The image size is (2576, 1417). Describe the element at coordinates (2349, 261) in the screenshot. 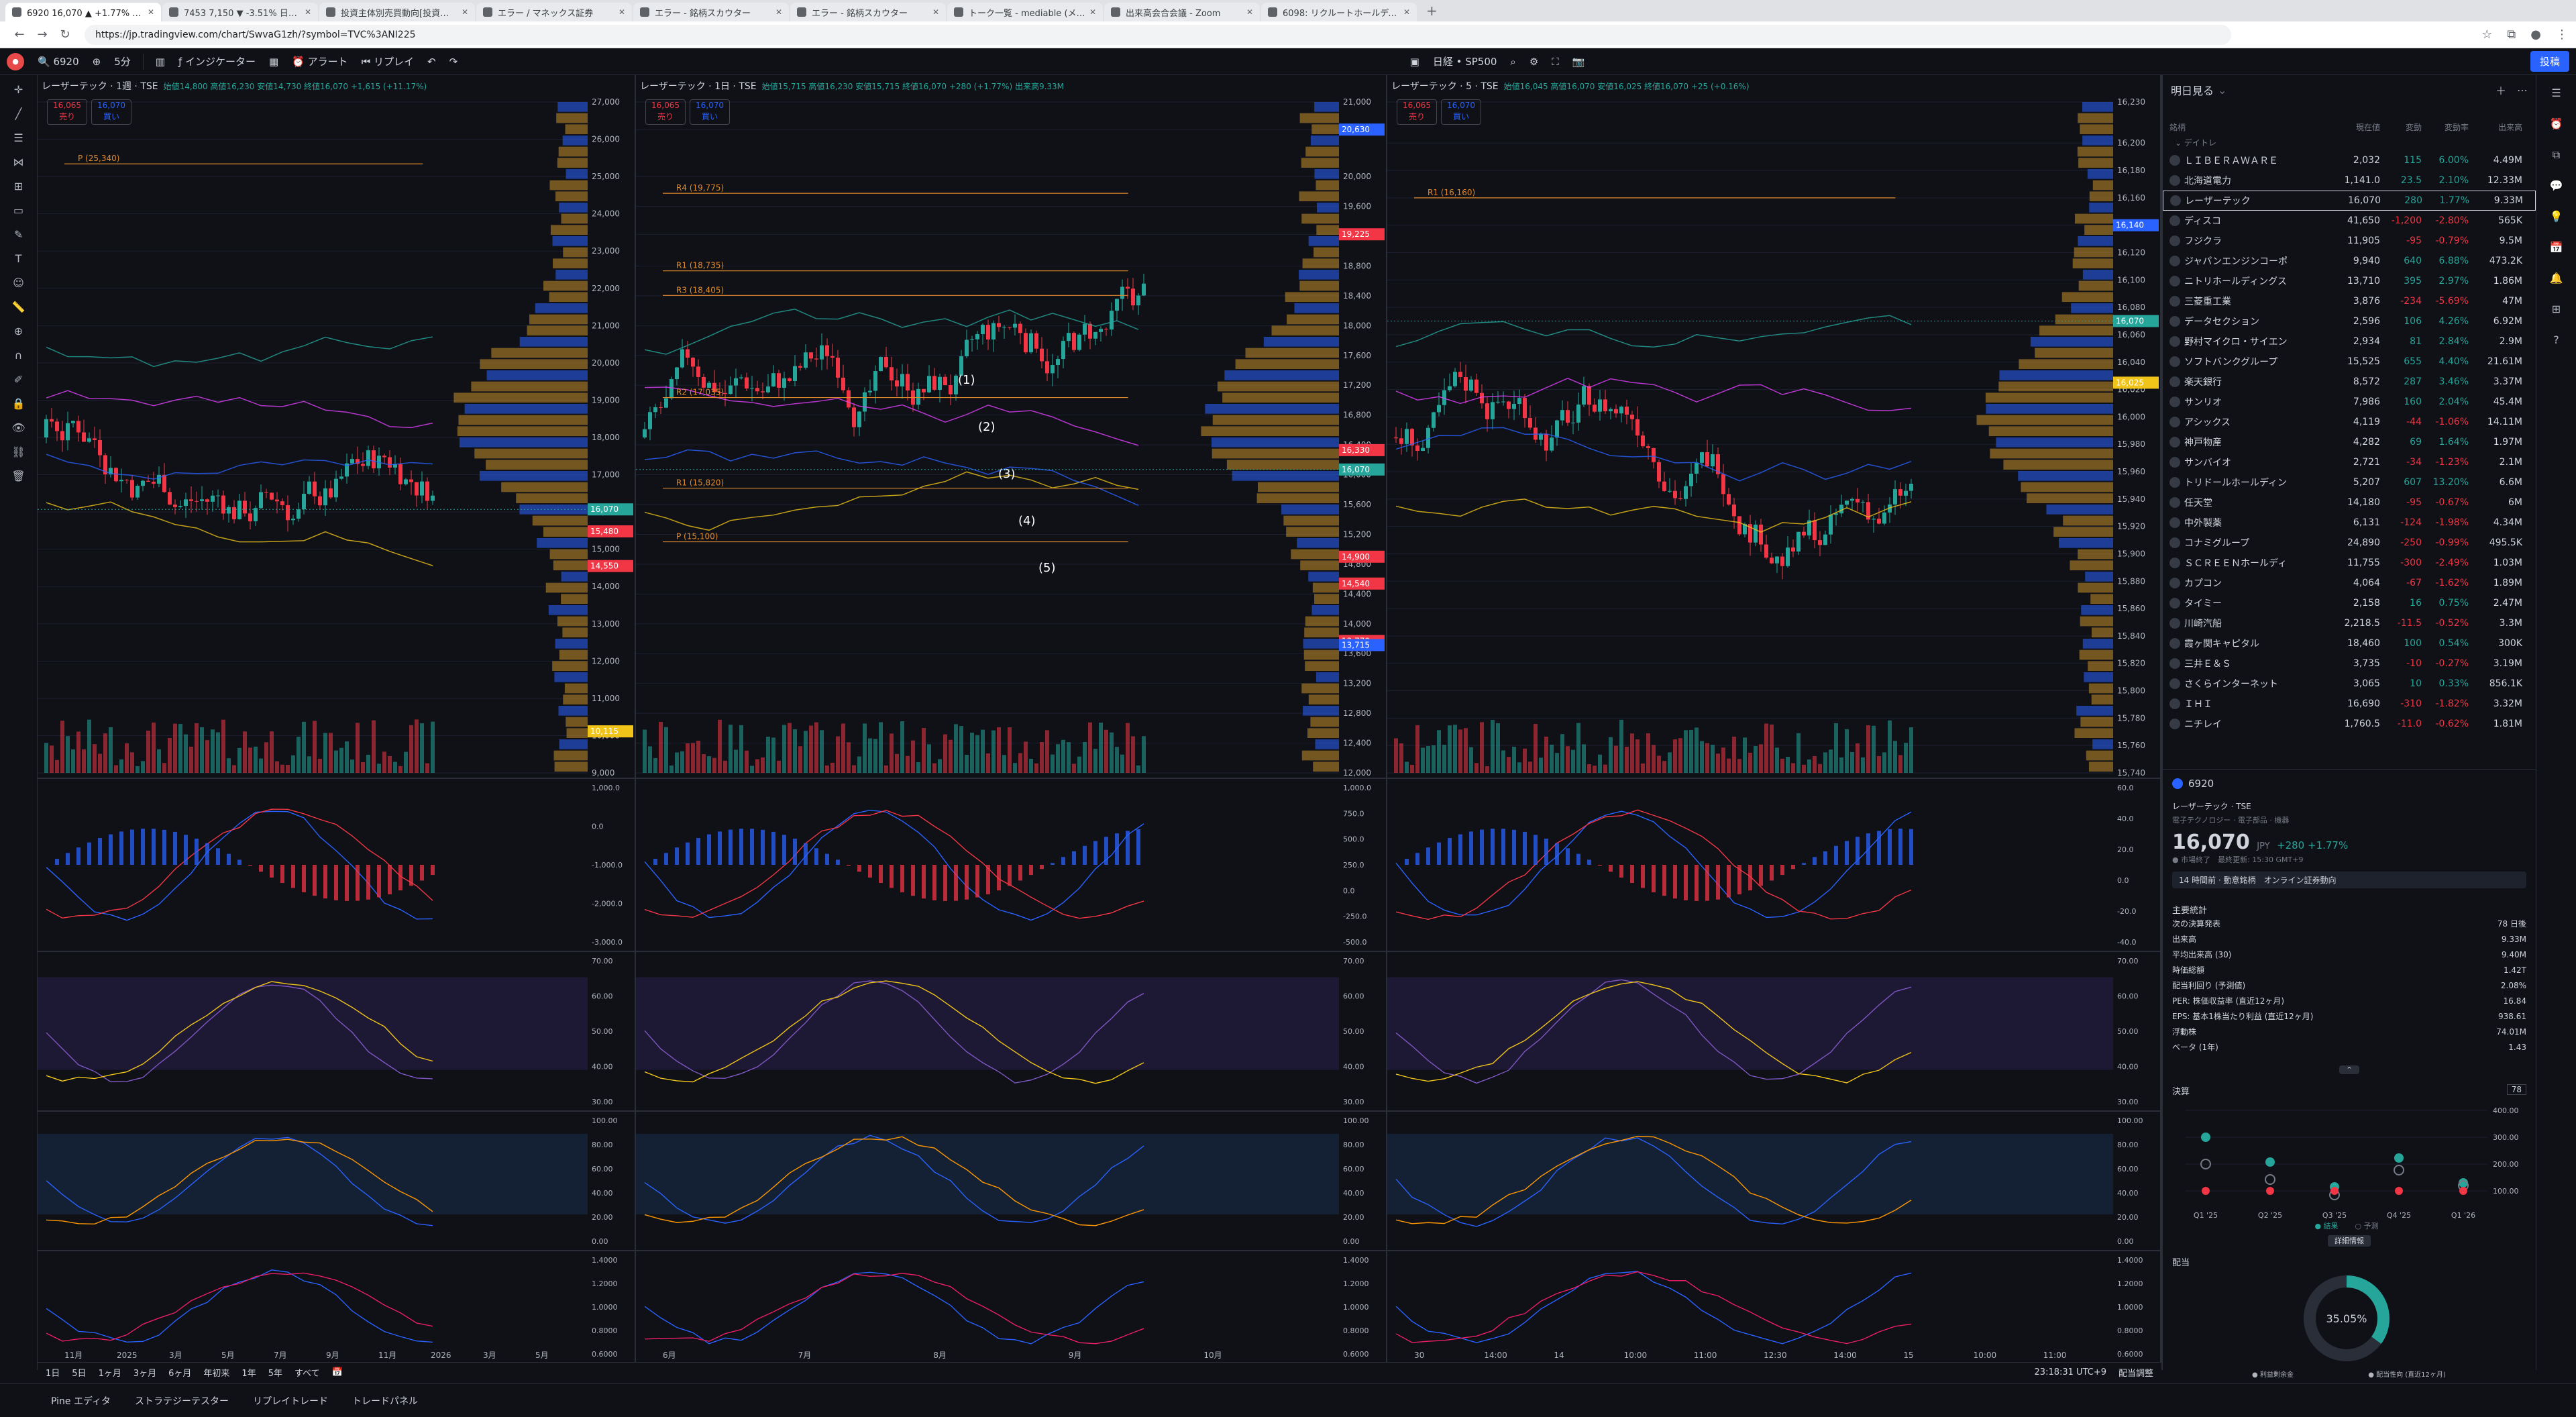

I see `watchlist-row: ジャパンエンジンコーポ 9,940 640 6.88% 473.2K` at that location.